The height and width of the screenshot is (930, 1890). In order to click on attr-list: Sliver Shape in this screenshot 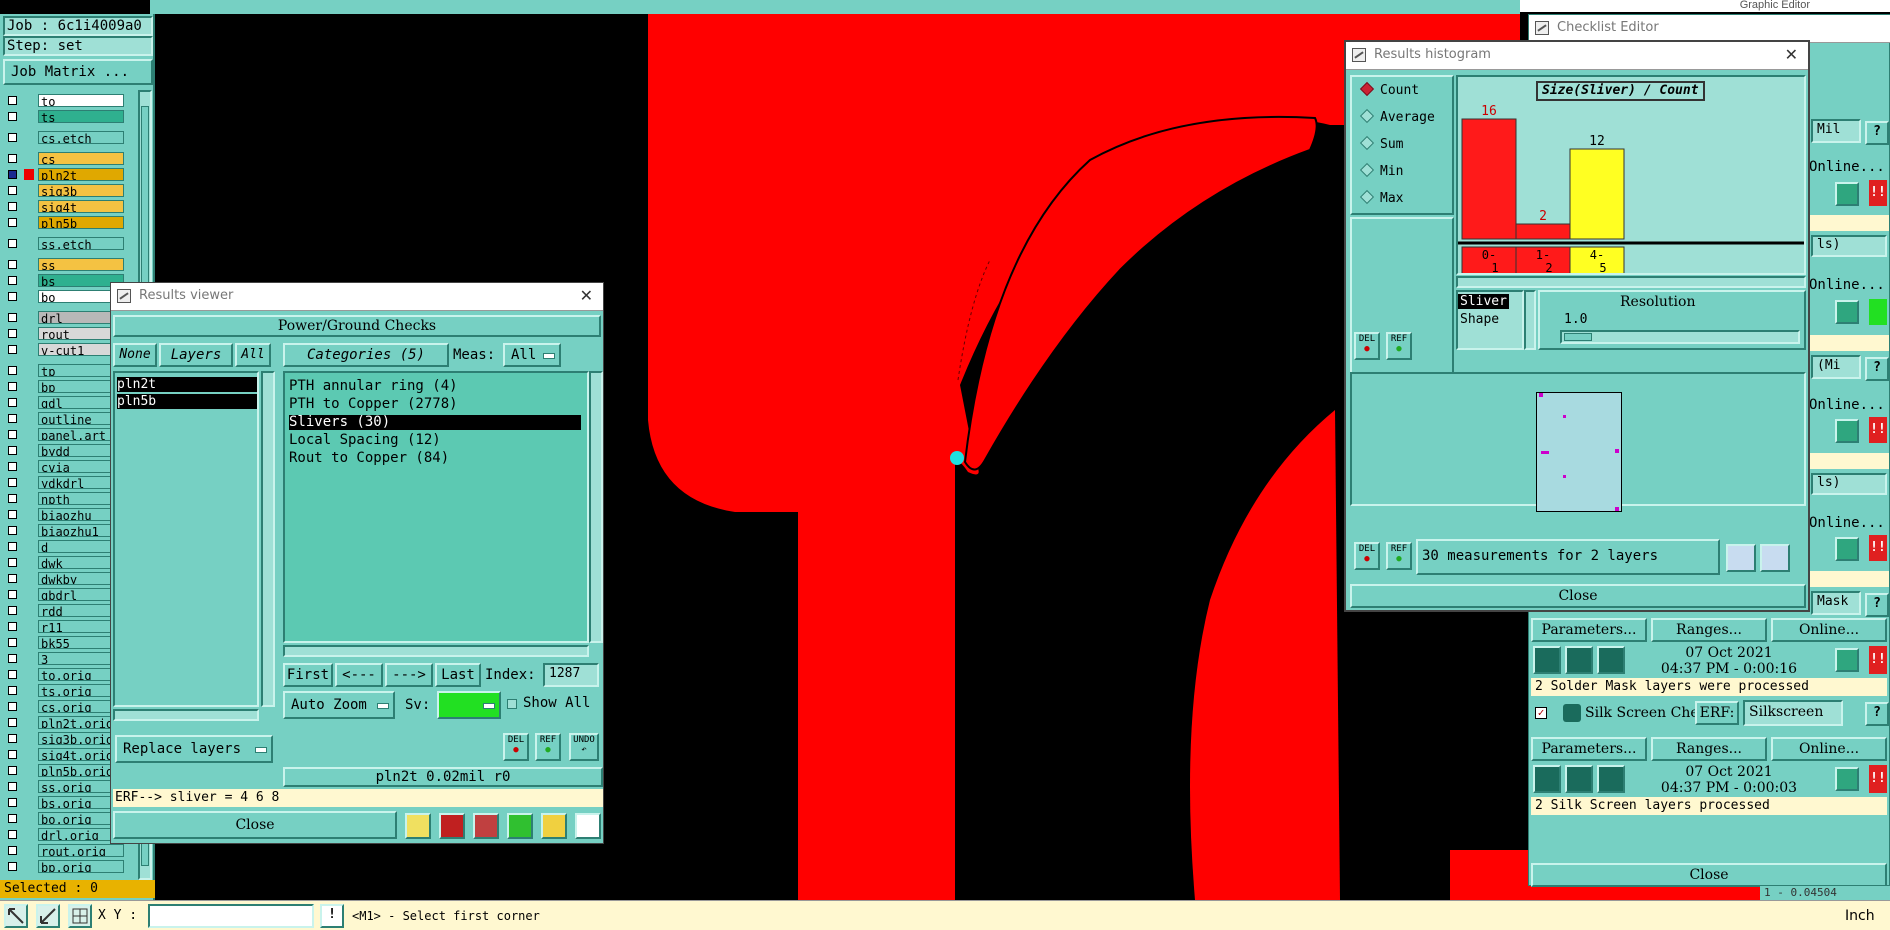, I will do `click(1490, 320)`.